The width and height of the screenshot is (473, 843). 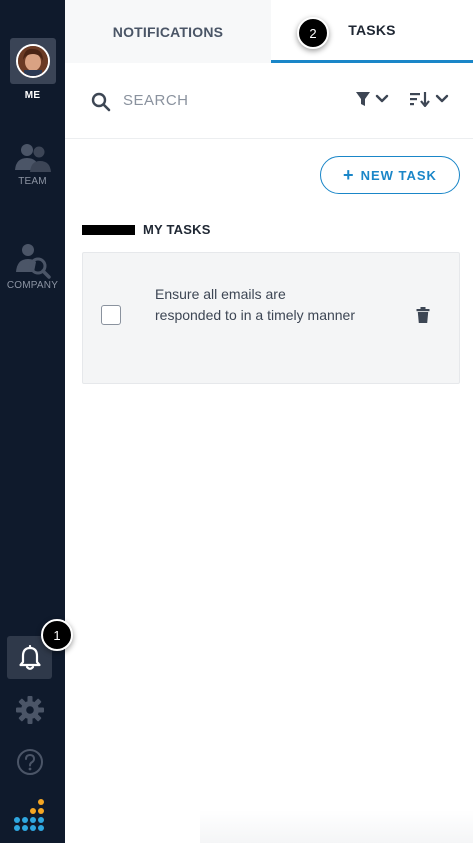 I want to click on gear-icon, so click(x=30, y=710).